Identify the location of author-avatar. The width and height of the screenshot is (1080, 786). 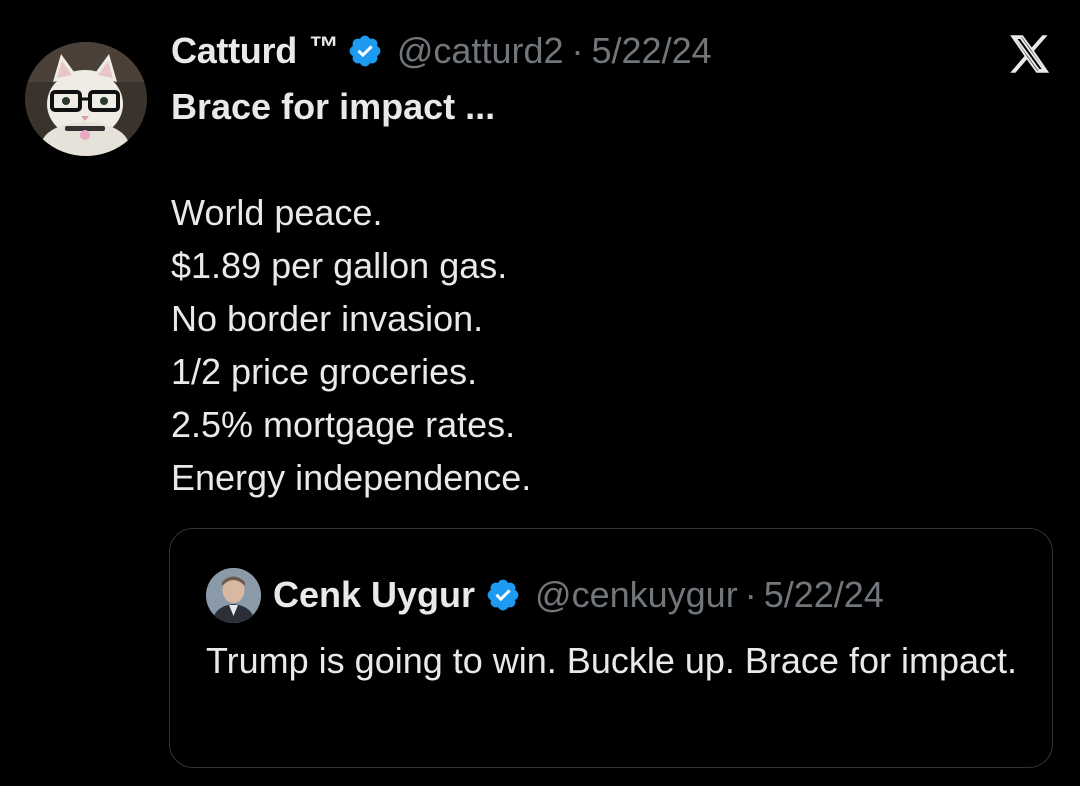
(86, 99).